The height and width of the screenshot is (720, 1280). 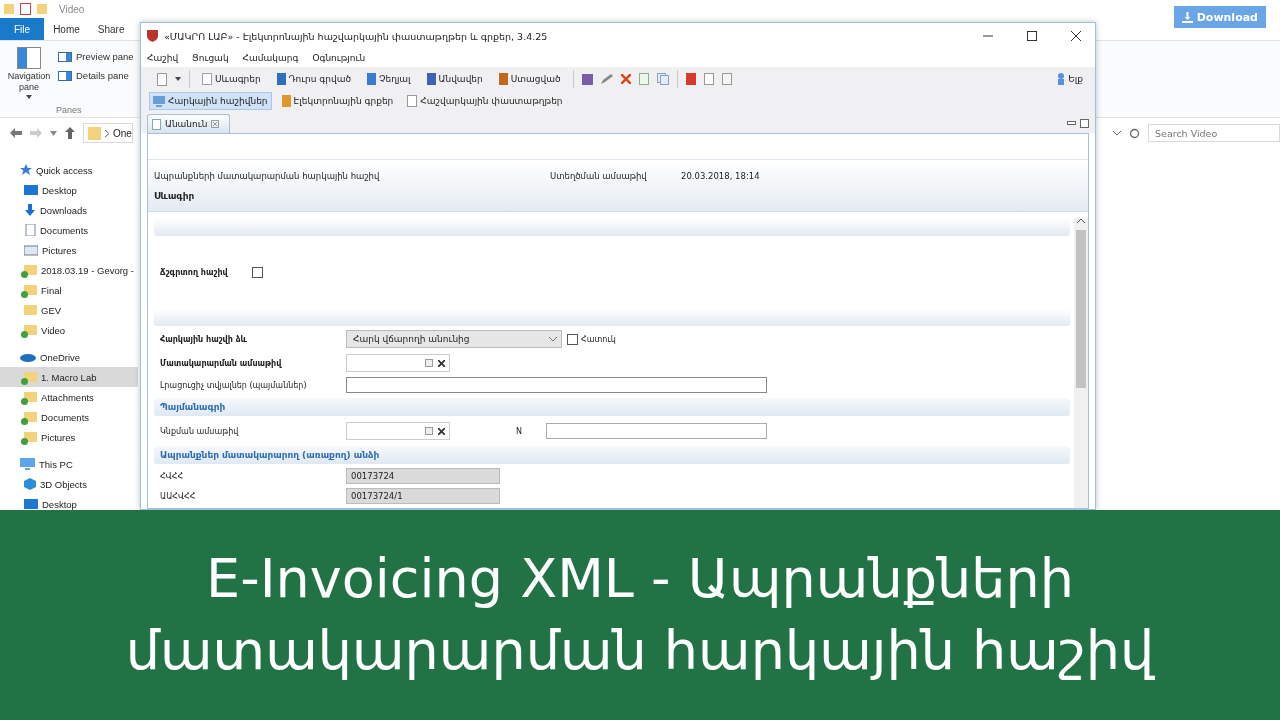 I want to click on close-icon, so click(x=215, y=124).